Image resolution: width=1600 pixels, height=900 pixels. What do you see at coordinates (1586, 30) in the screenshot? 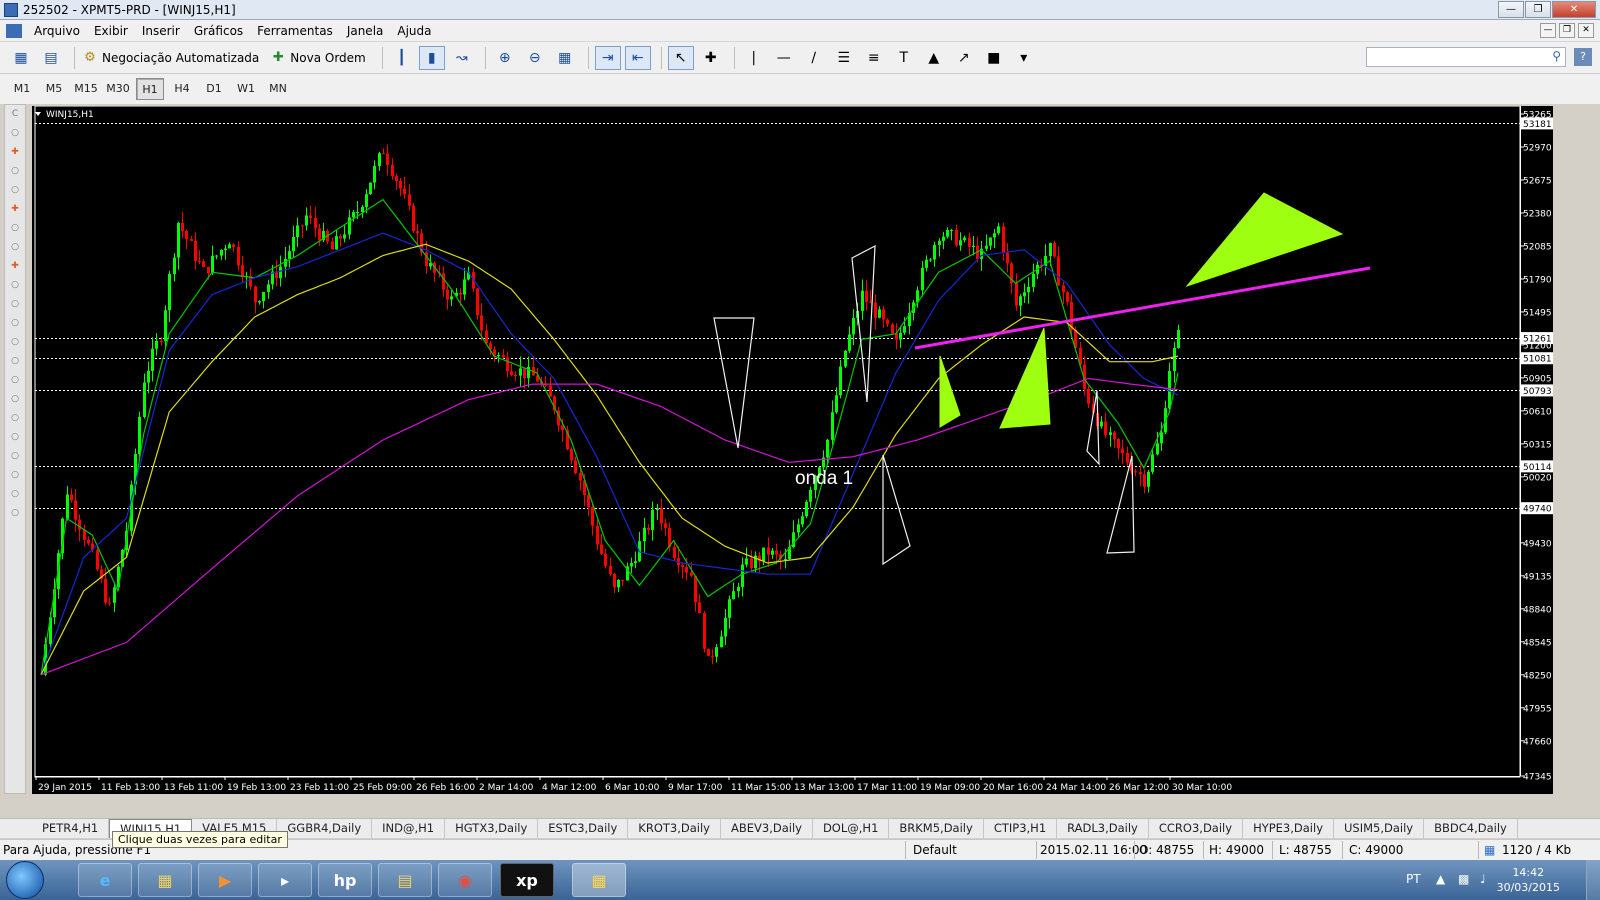
I see `child-close-button: ✕` at bounding box center [1586, 30].